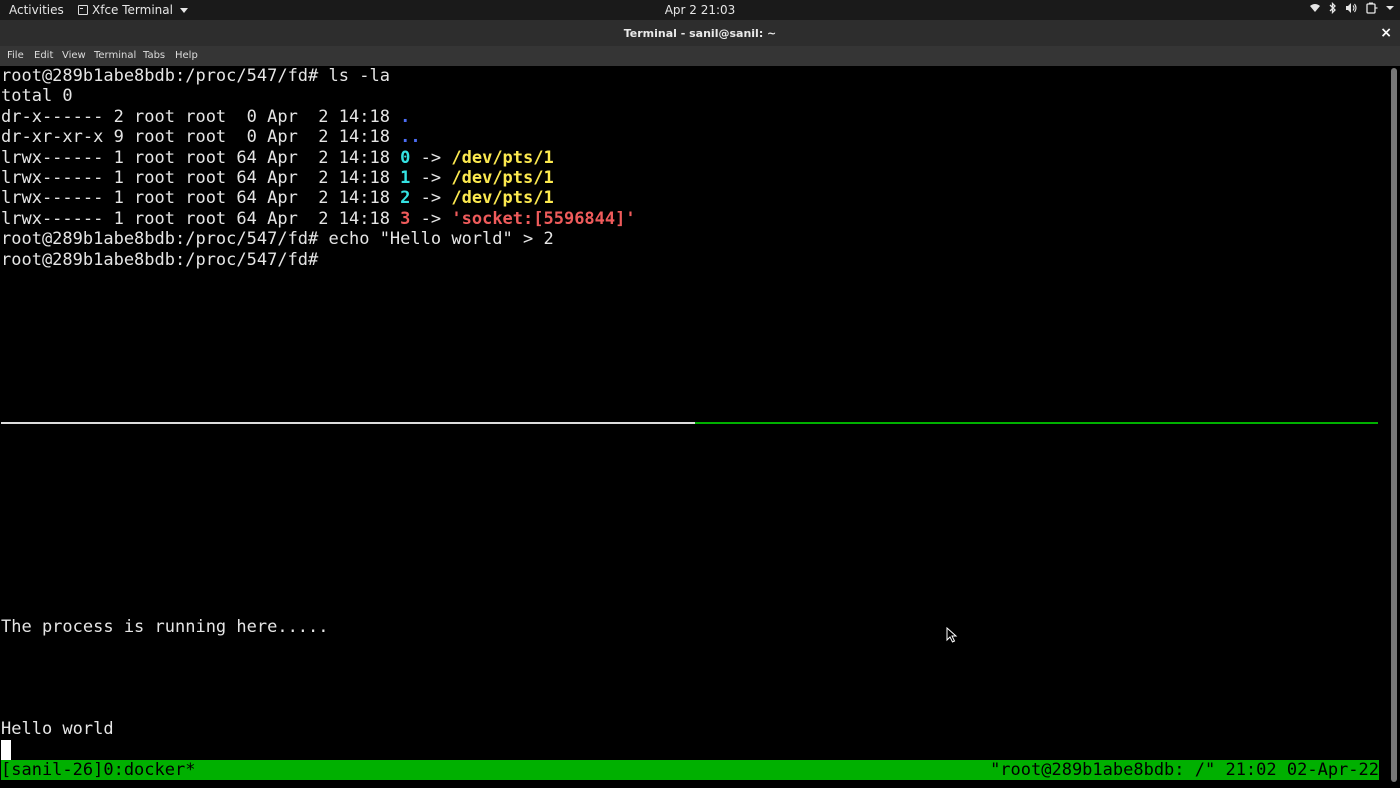 The height and width of the screenshot is (788, 1400). I want to click on tmux-status-right: "root@289b1abe8bdb: /" 21:02 02-Apr-22, so click(1184, 770).